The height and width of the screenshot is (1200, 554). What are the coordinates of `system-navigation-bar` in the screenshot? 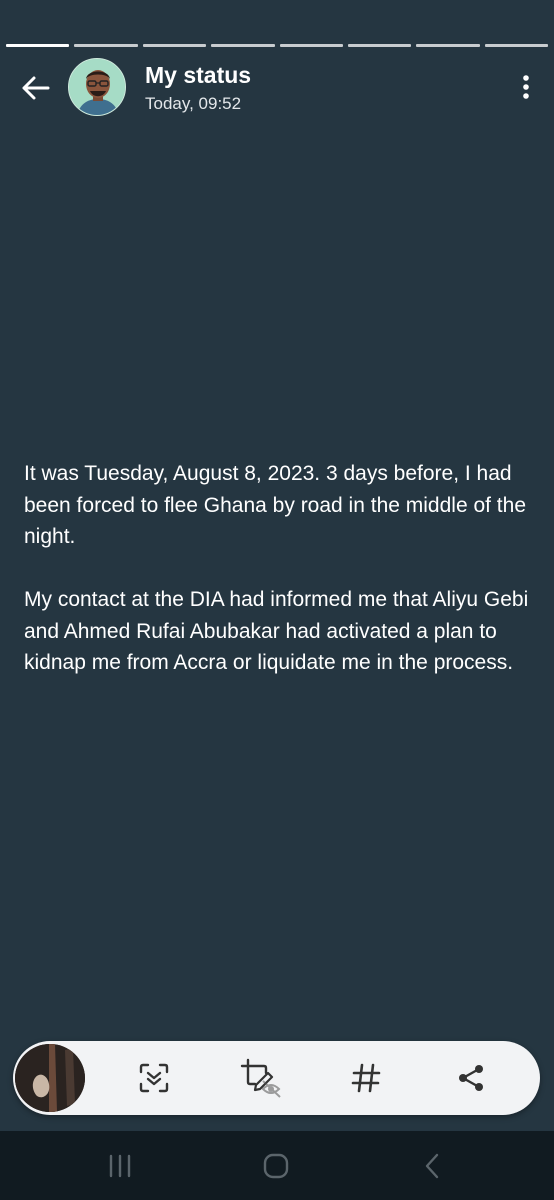 It's located at (277, 1165).